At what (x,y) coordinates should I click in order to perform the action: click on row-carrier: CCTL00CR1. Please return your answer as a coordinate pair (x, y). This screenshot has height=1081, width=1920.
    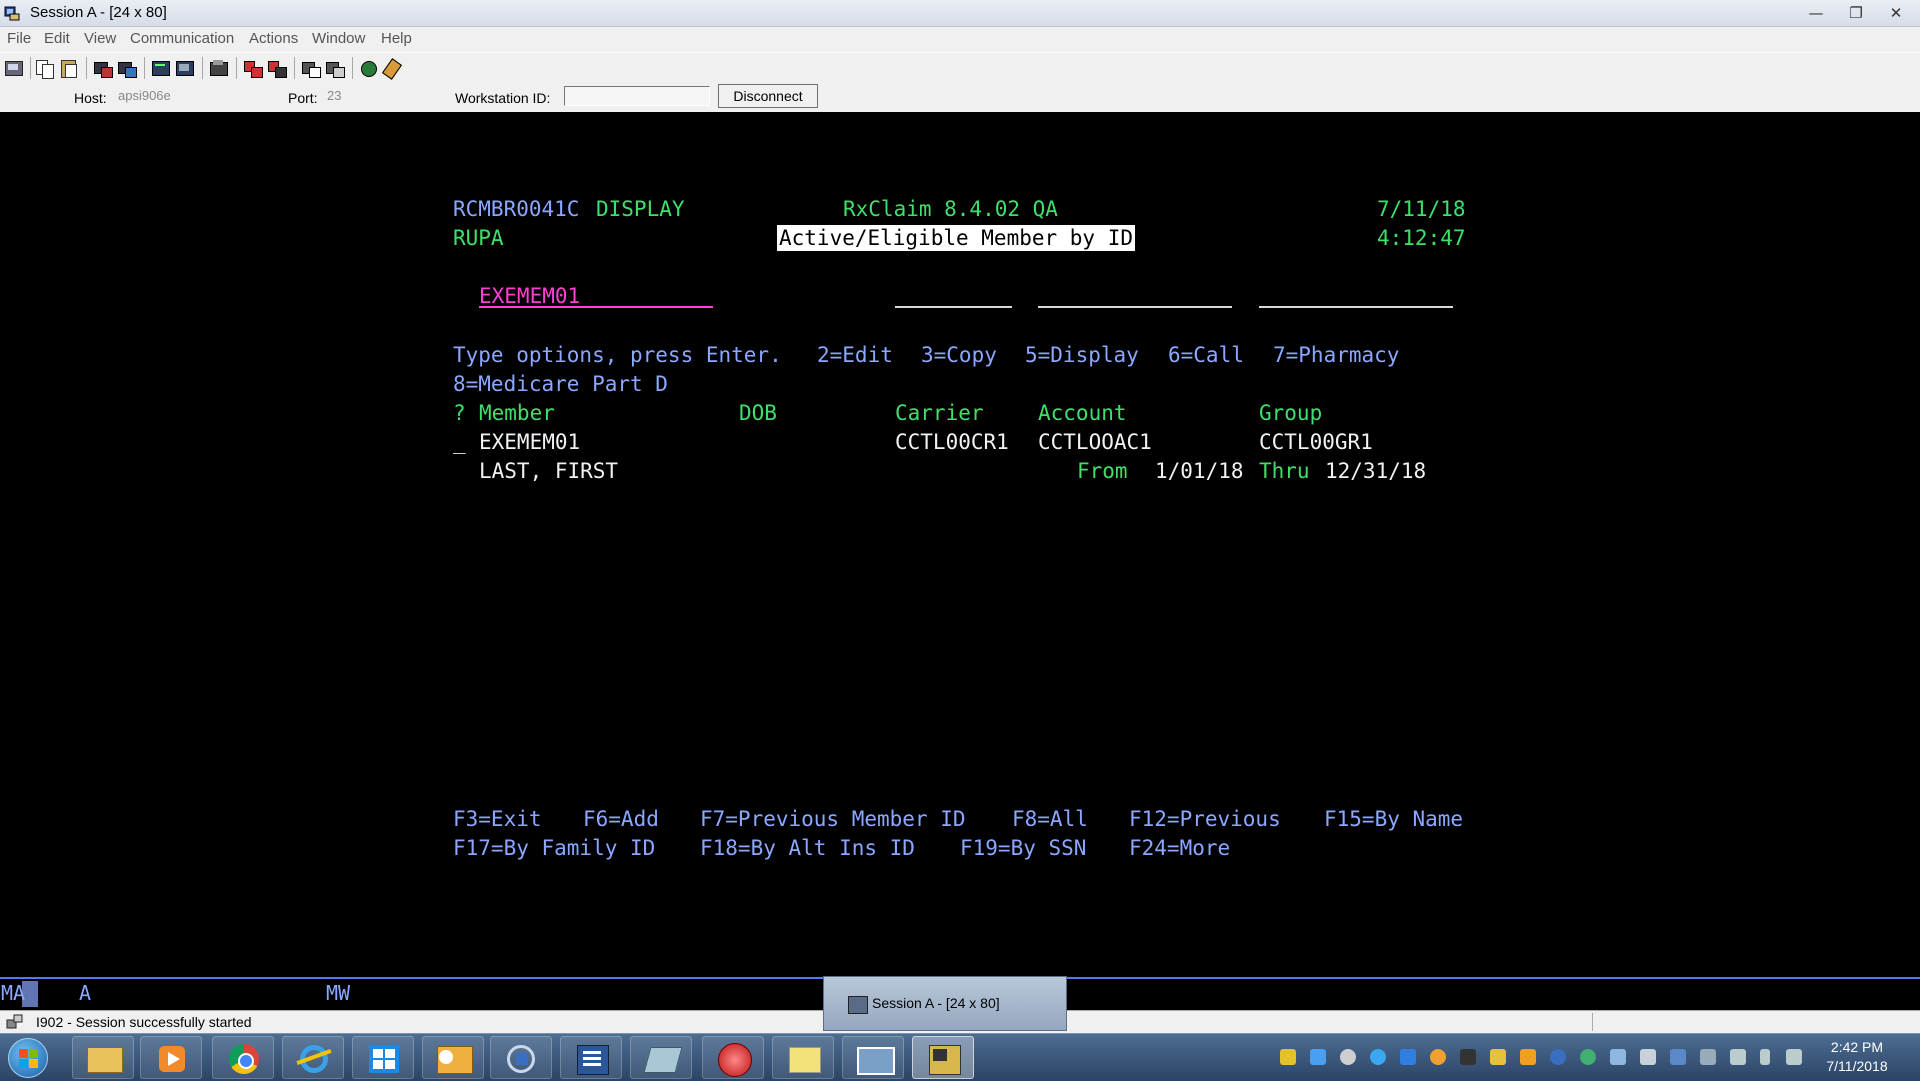
    Looking at the image, I should click on (952, 442).